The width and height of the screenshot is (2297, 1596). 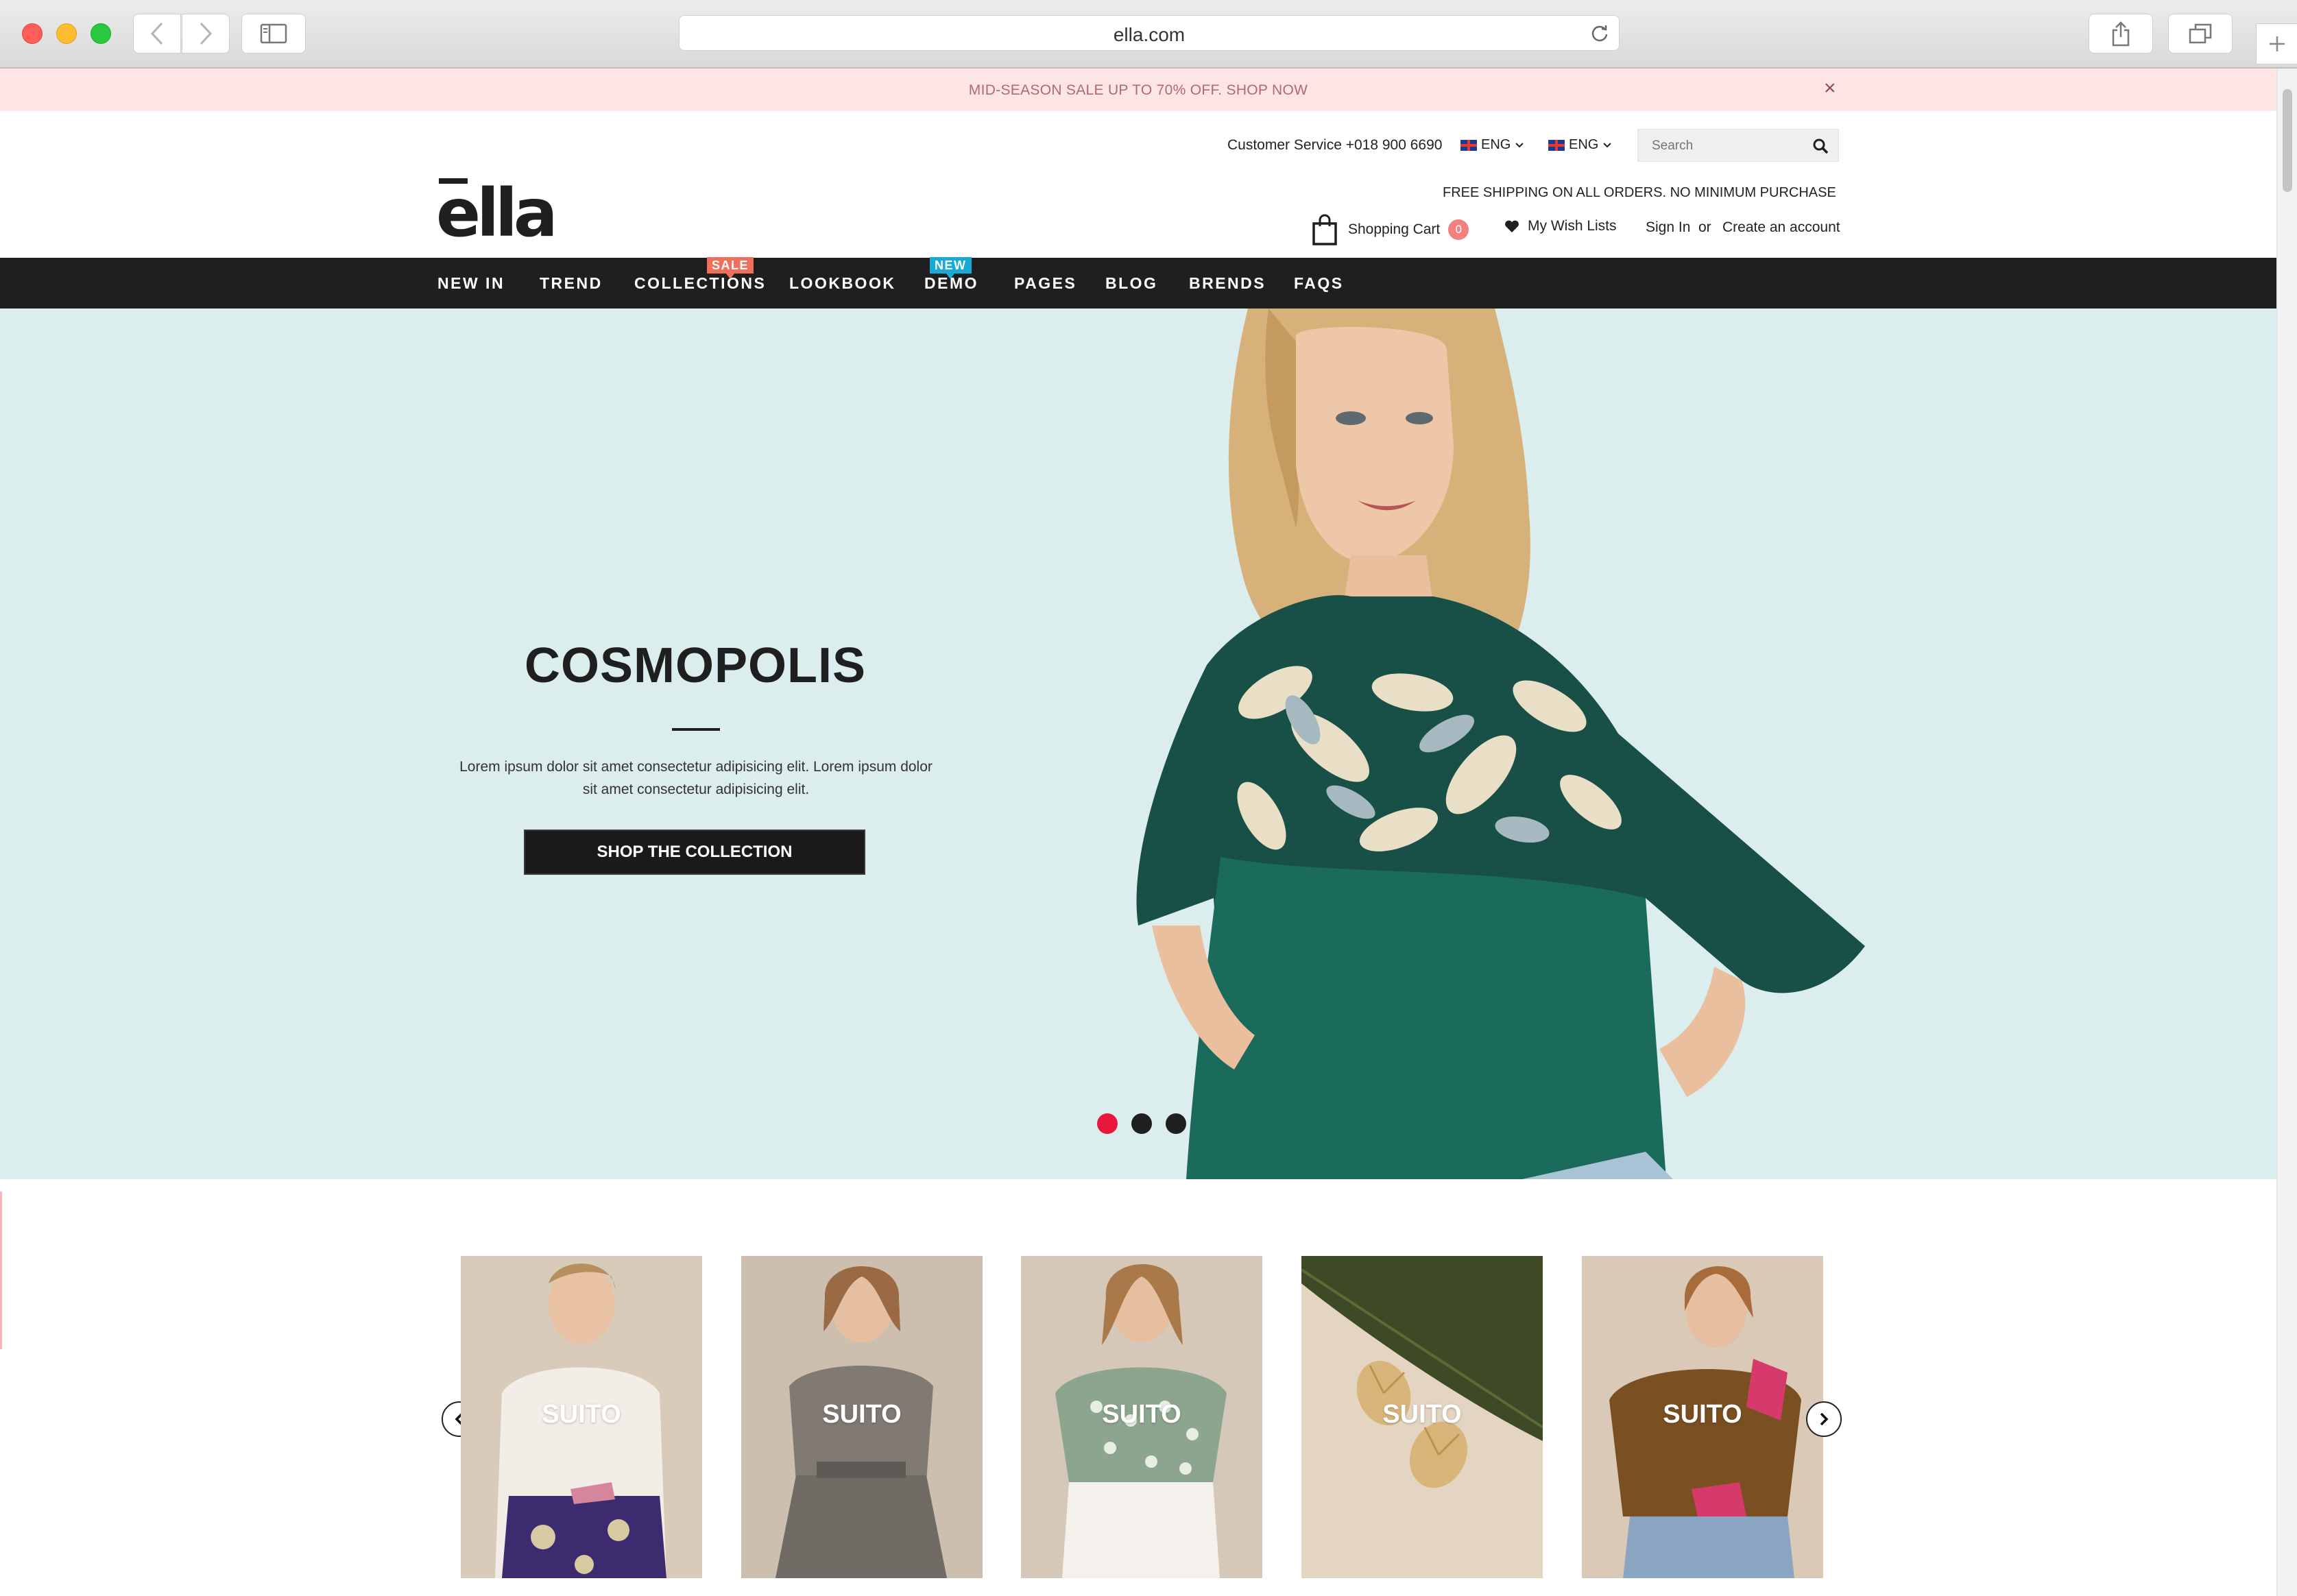 I want to click on address-bar: ella.com, so click(x=1150, y=33).